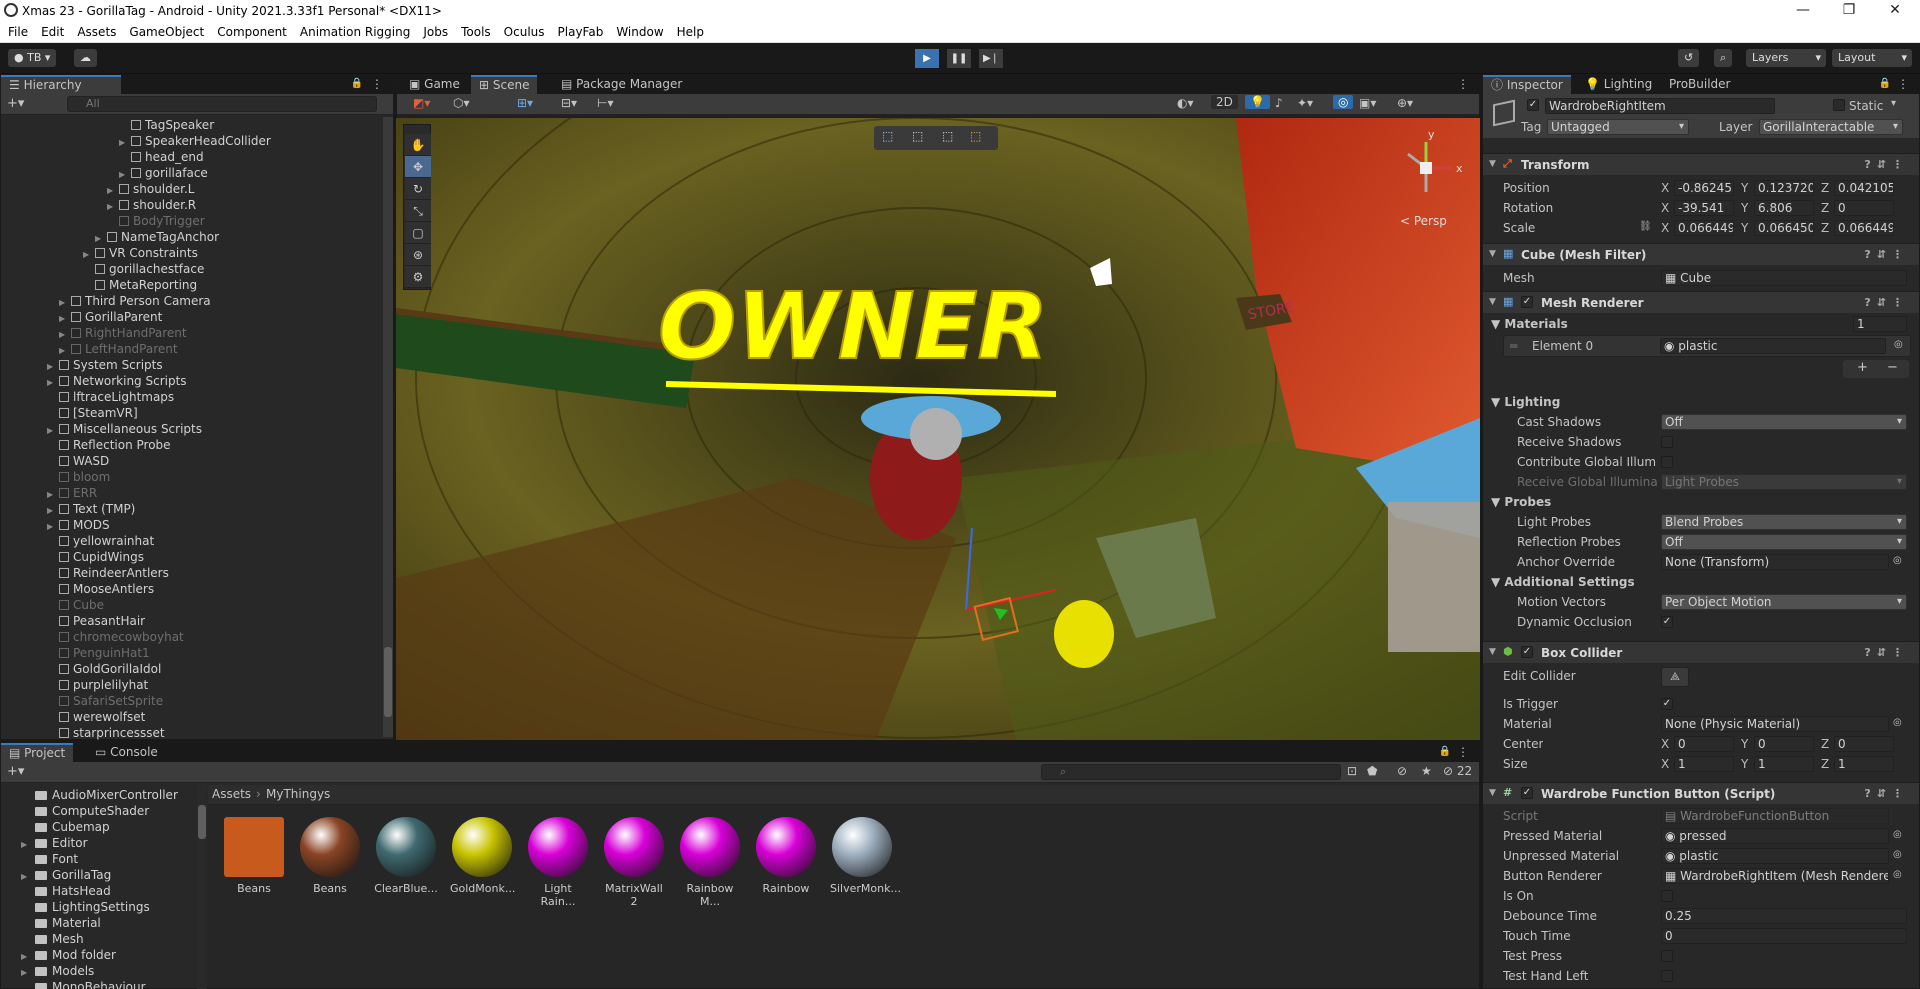  What do you see at coordinates (1699, 84) in the screenshot?
I see `tab-probuilder: ProBuilder` at bounding box center [1699, 84].